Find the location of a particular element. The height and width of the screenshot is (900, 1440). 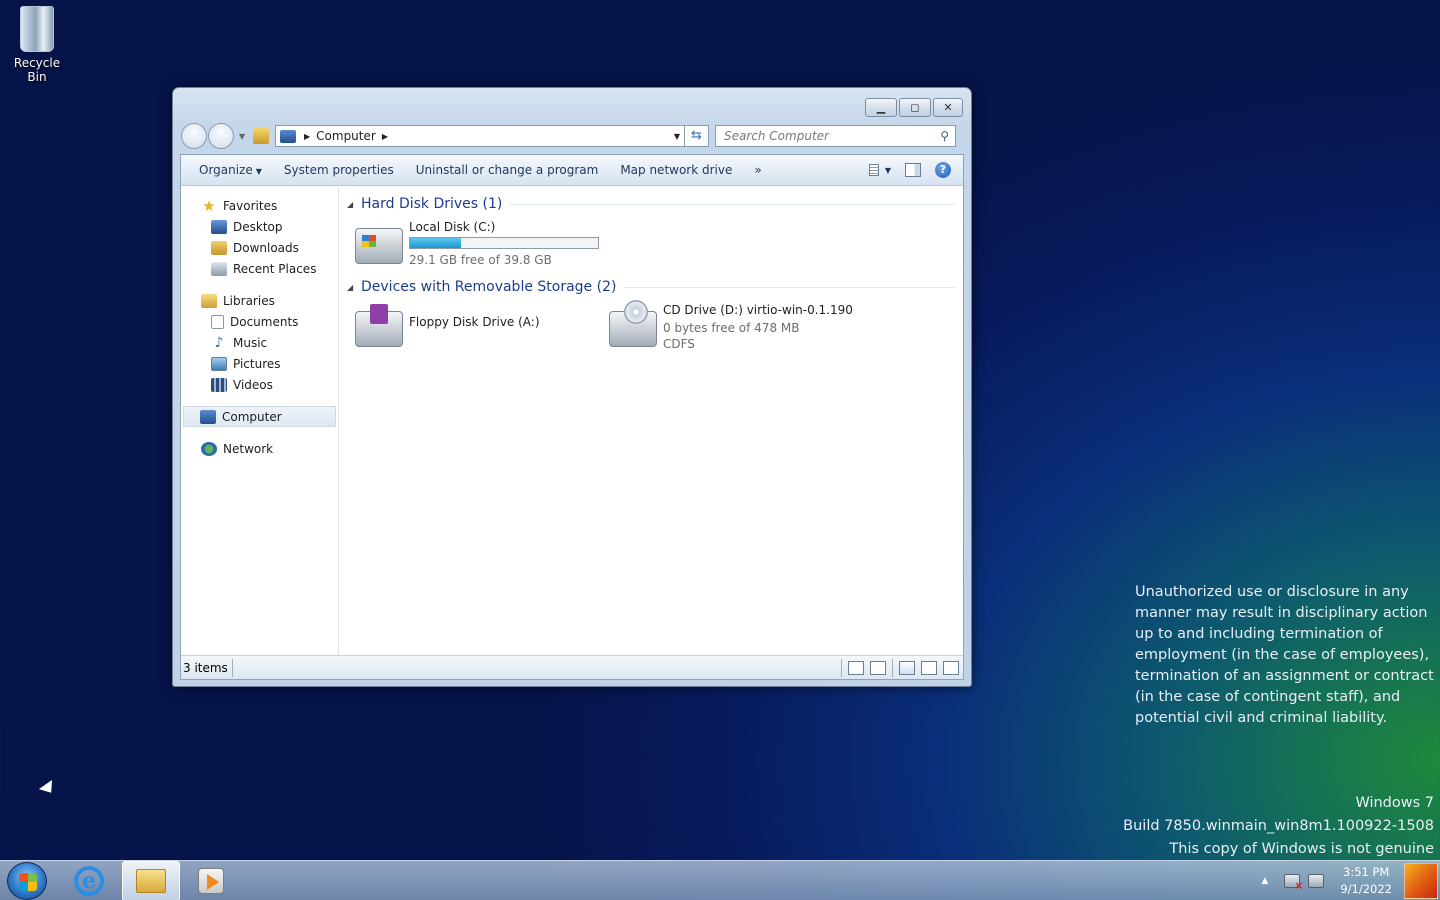

nav-documents: Documents is located at coordinates (259, 321).